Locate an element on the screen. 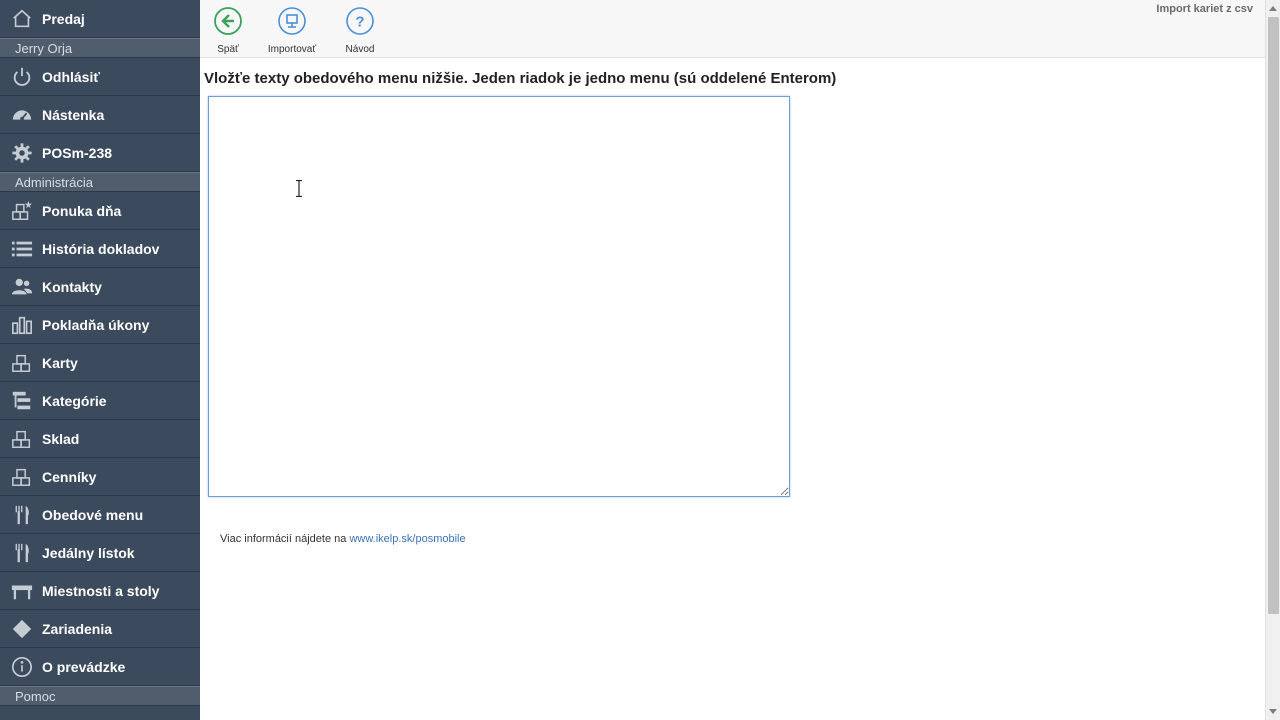  power-icon is located at coordinates (21, 77).